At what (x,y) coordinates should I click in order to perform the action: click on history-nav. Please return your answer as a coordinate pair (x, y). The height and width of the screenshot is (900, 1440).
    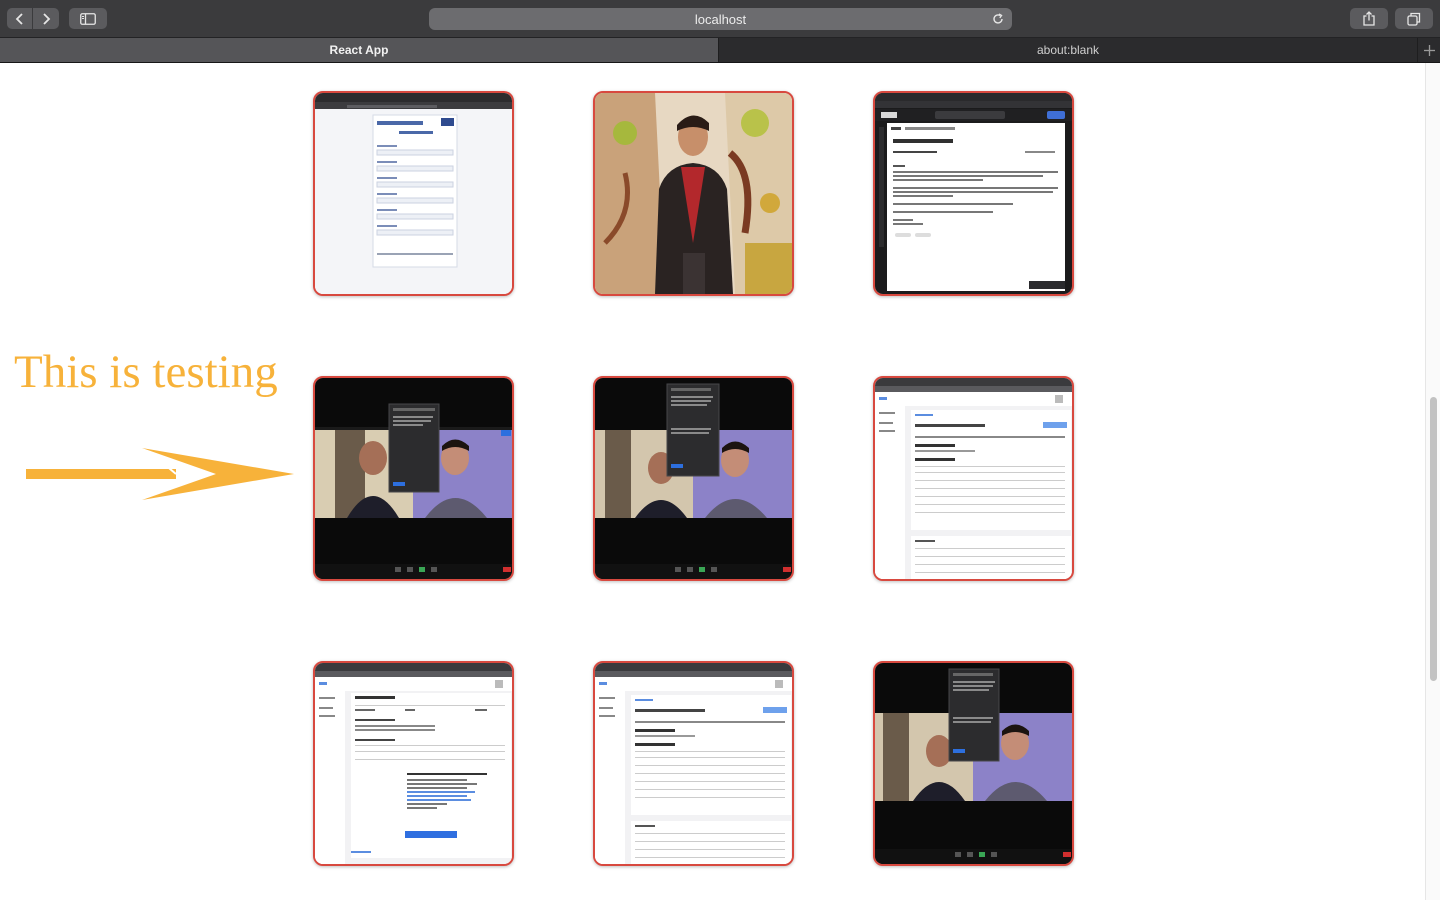
    Looking at the image, I should click on (33, 18).